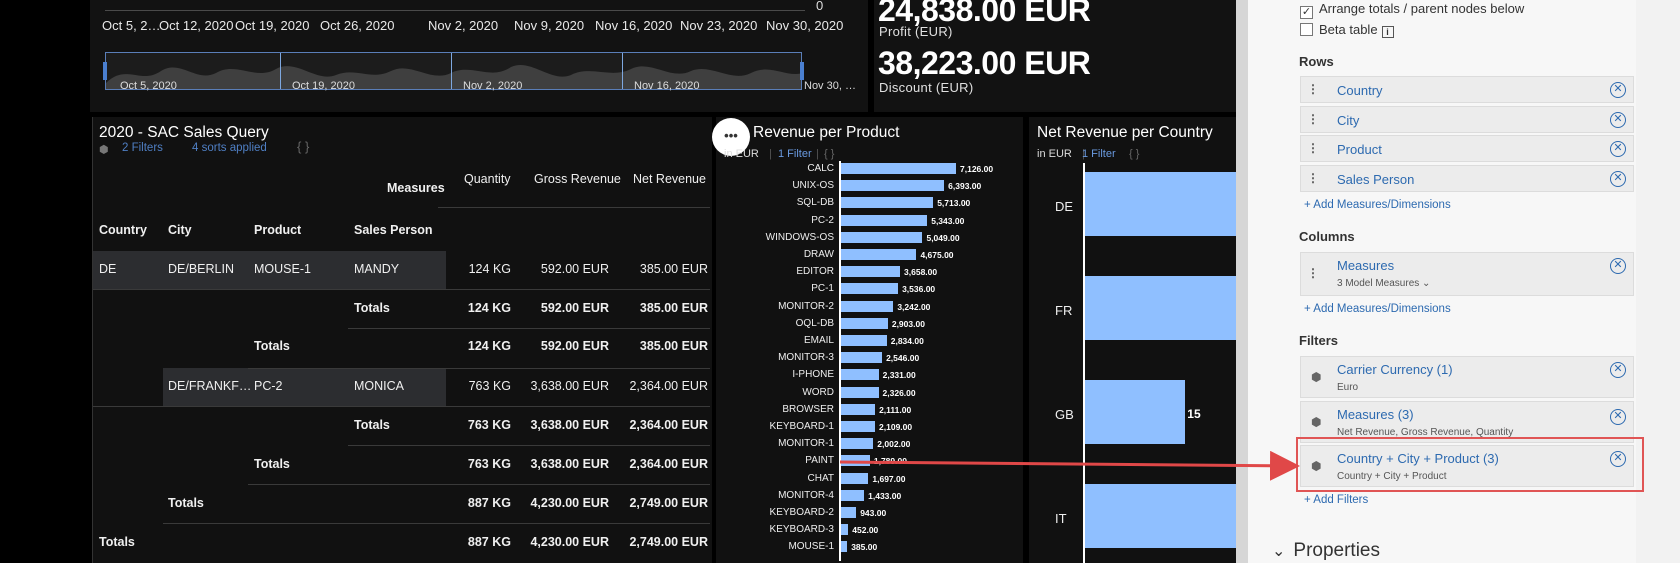 Image resolution: width=1680 pixels, height=563 pixels. I want to click on annotation-arrow, so click(1069, 465).